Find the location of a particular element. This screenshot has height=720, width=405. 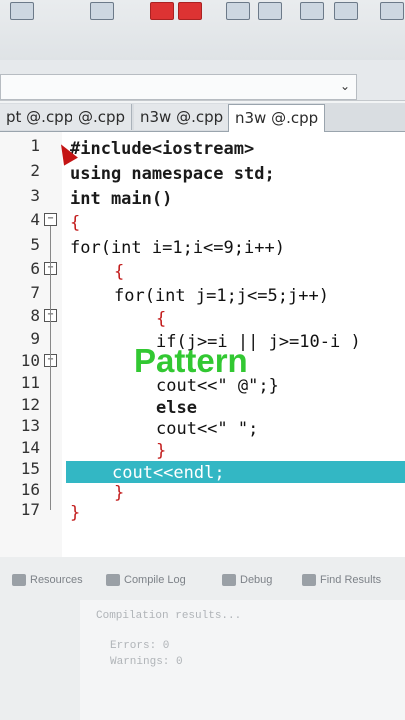

find-results-icon is located at coordinates (309, 580).